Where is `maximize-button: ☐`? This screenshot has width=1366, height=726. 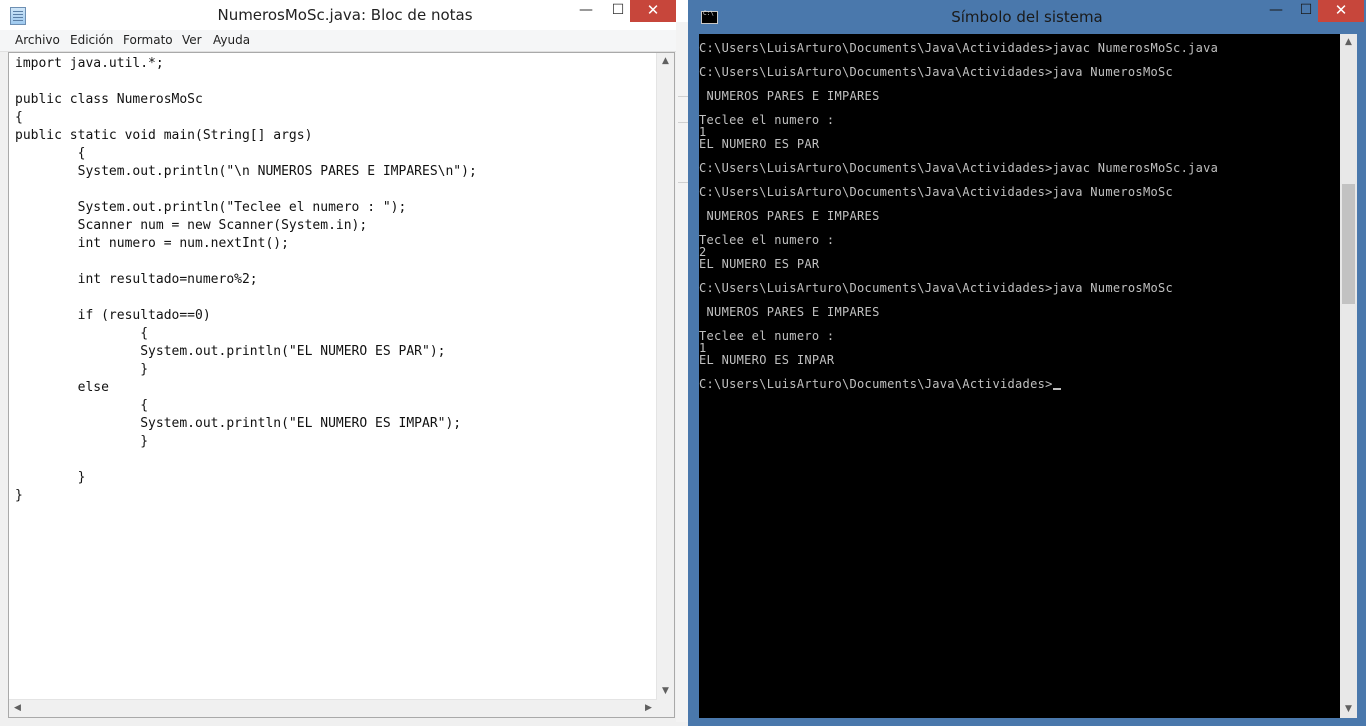 maximize-button: ☐ is located at coordinates (618, 11).